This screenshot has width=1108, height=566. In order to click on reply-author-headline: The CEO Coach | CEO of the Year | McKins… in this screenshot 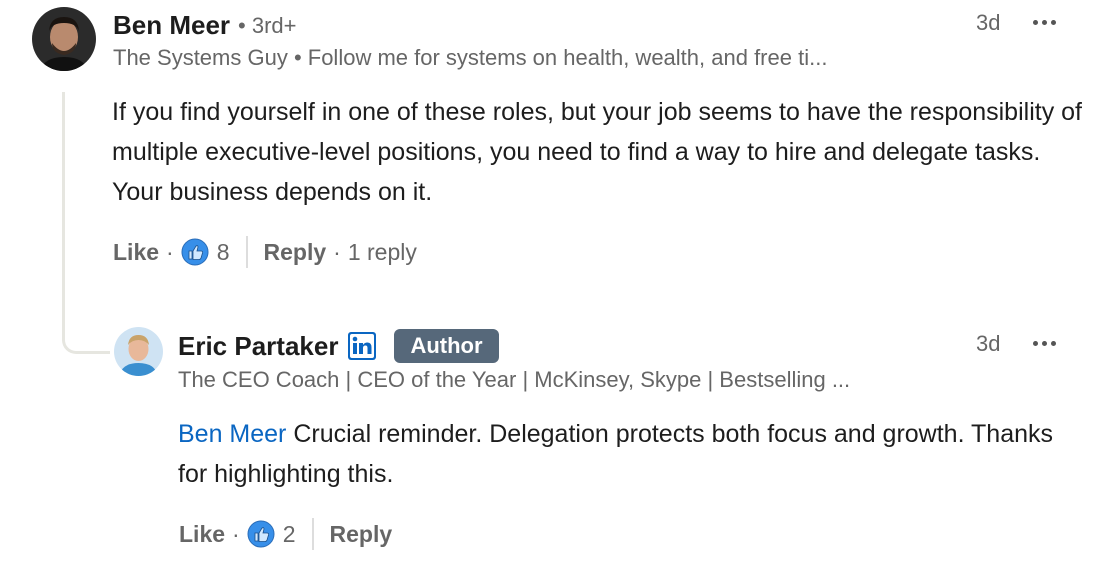, I will do `click(514, 379)`.